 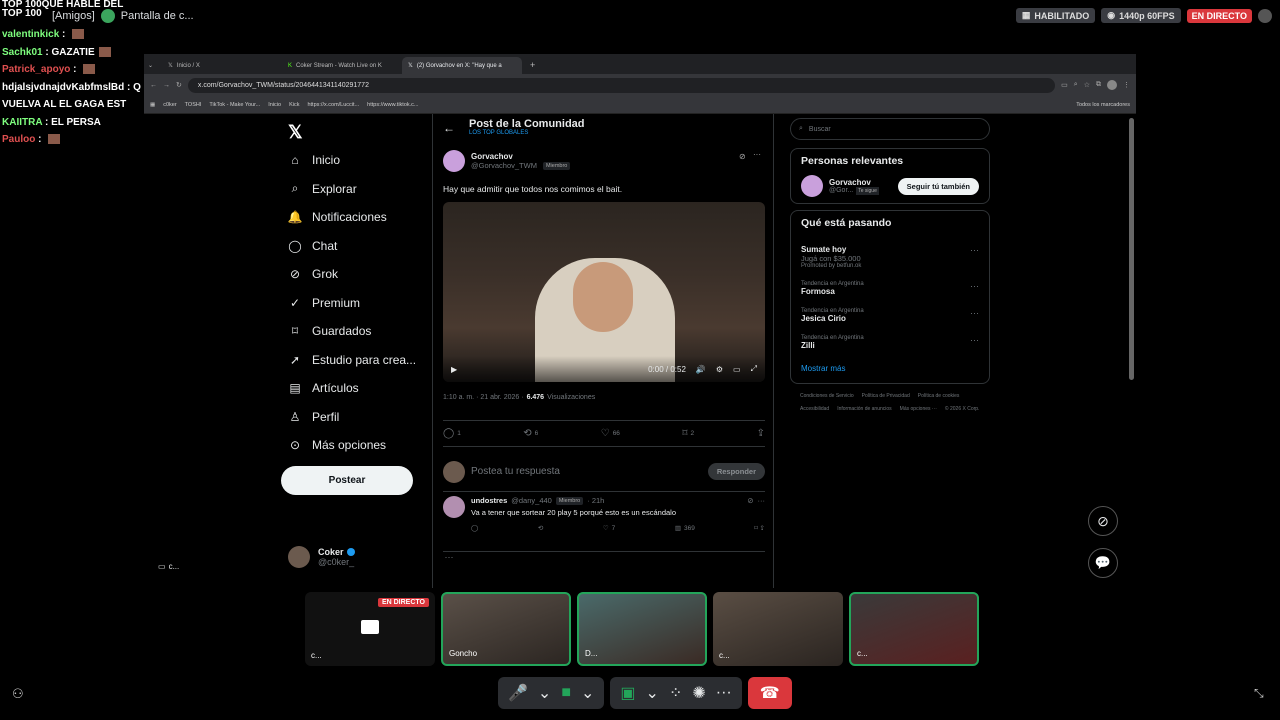 What do you see at coordinates (355, 160) in the screenshot?
I see `nav-item-inicio: ⌂ Inicio` at bounding box center [355, 160].